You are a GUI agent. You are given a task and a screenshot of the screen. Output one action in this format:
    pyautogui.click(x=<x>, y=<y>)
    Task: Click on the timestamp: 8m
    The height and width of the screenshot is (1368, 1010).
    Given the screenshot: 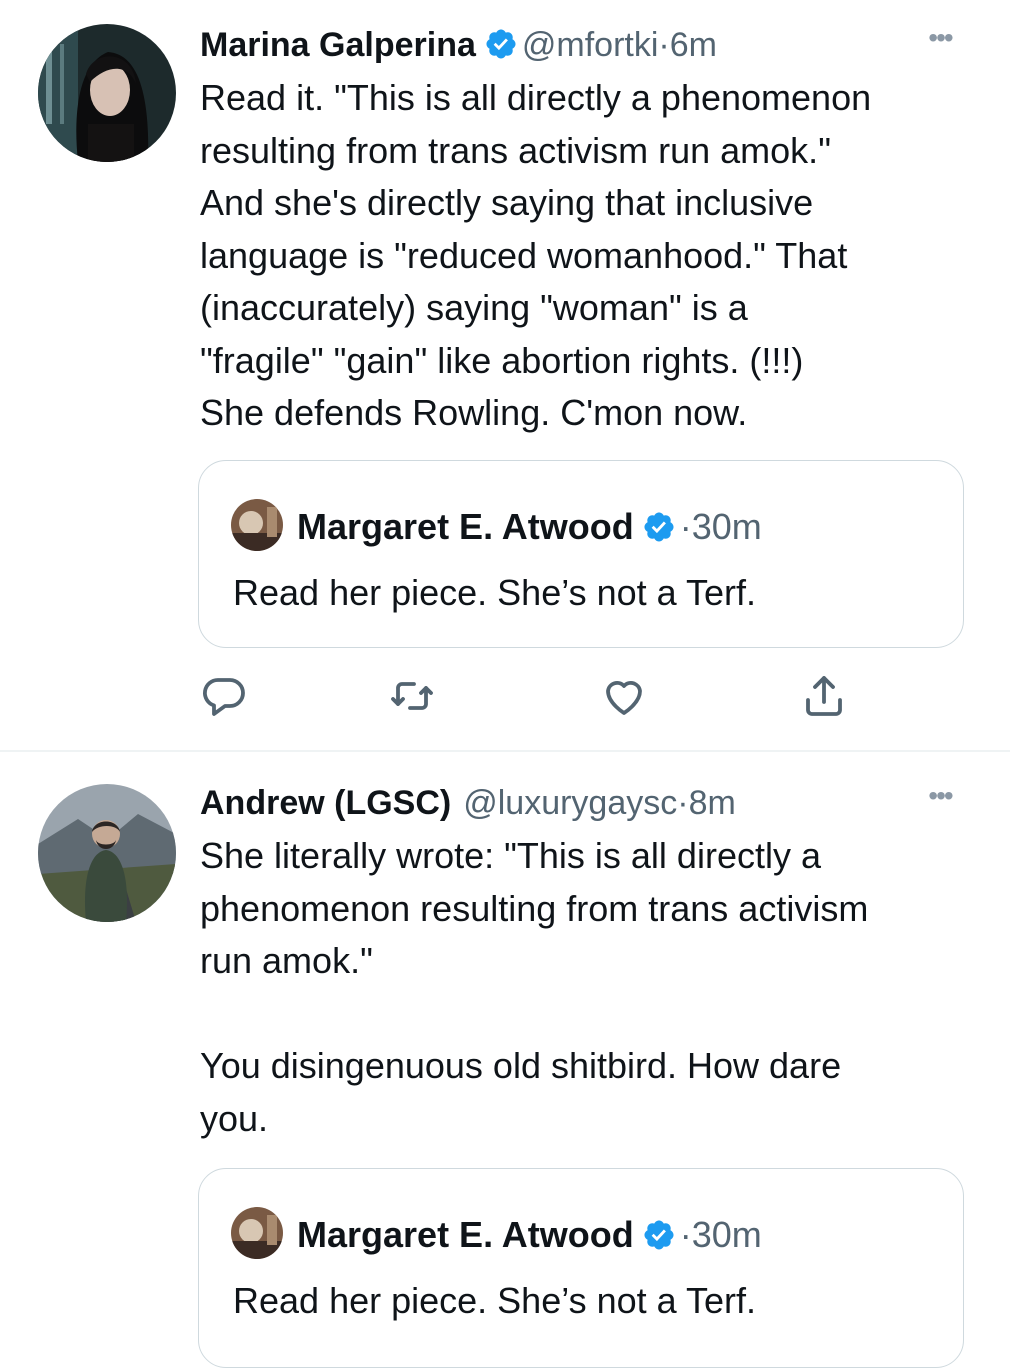 What is the action you would take?
    pyautogui.click(x=712, y=803)
    